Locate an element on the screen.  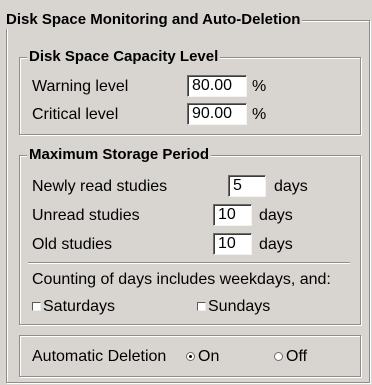
capacity-group-title: Disk Space Capacity Level is located at coordinates (124, 57).